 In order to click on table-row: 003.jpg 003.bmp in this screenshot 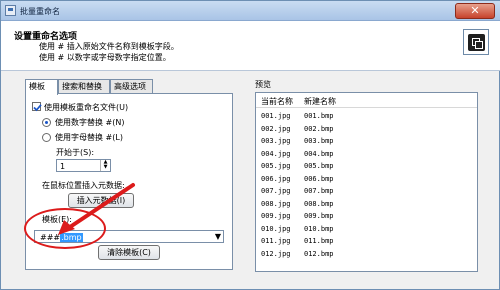, I will do `click(366, 142)`.